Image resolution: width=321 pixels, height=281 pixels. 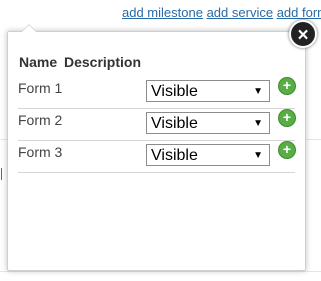 What do you see at coordinates (162, 12) in the screenshot?
I see `add-milestone-link: add milestone` at bounding box center [162, 12].